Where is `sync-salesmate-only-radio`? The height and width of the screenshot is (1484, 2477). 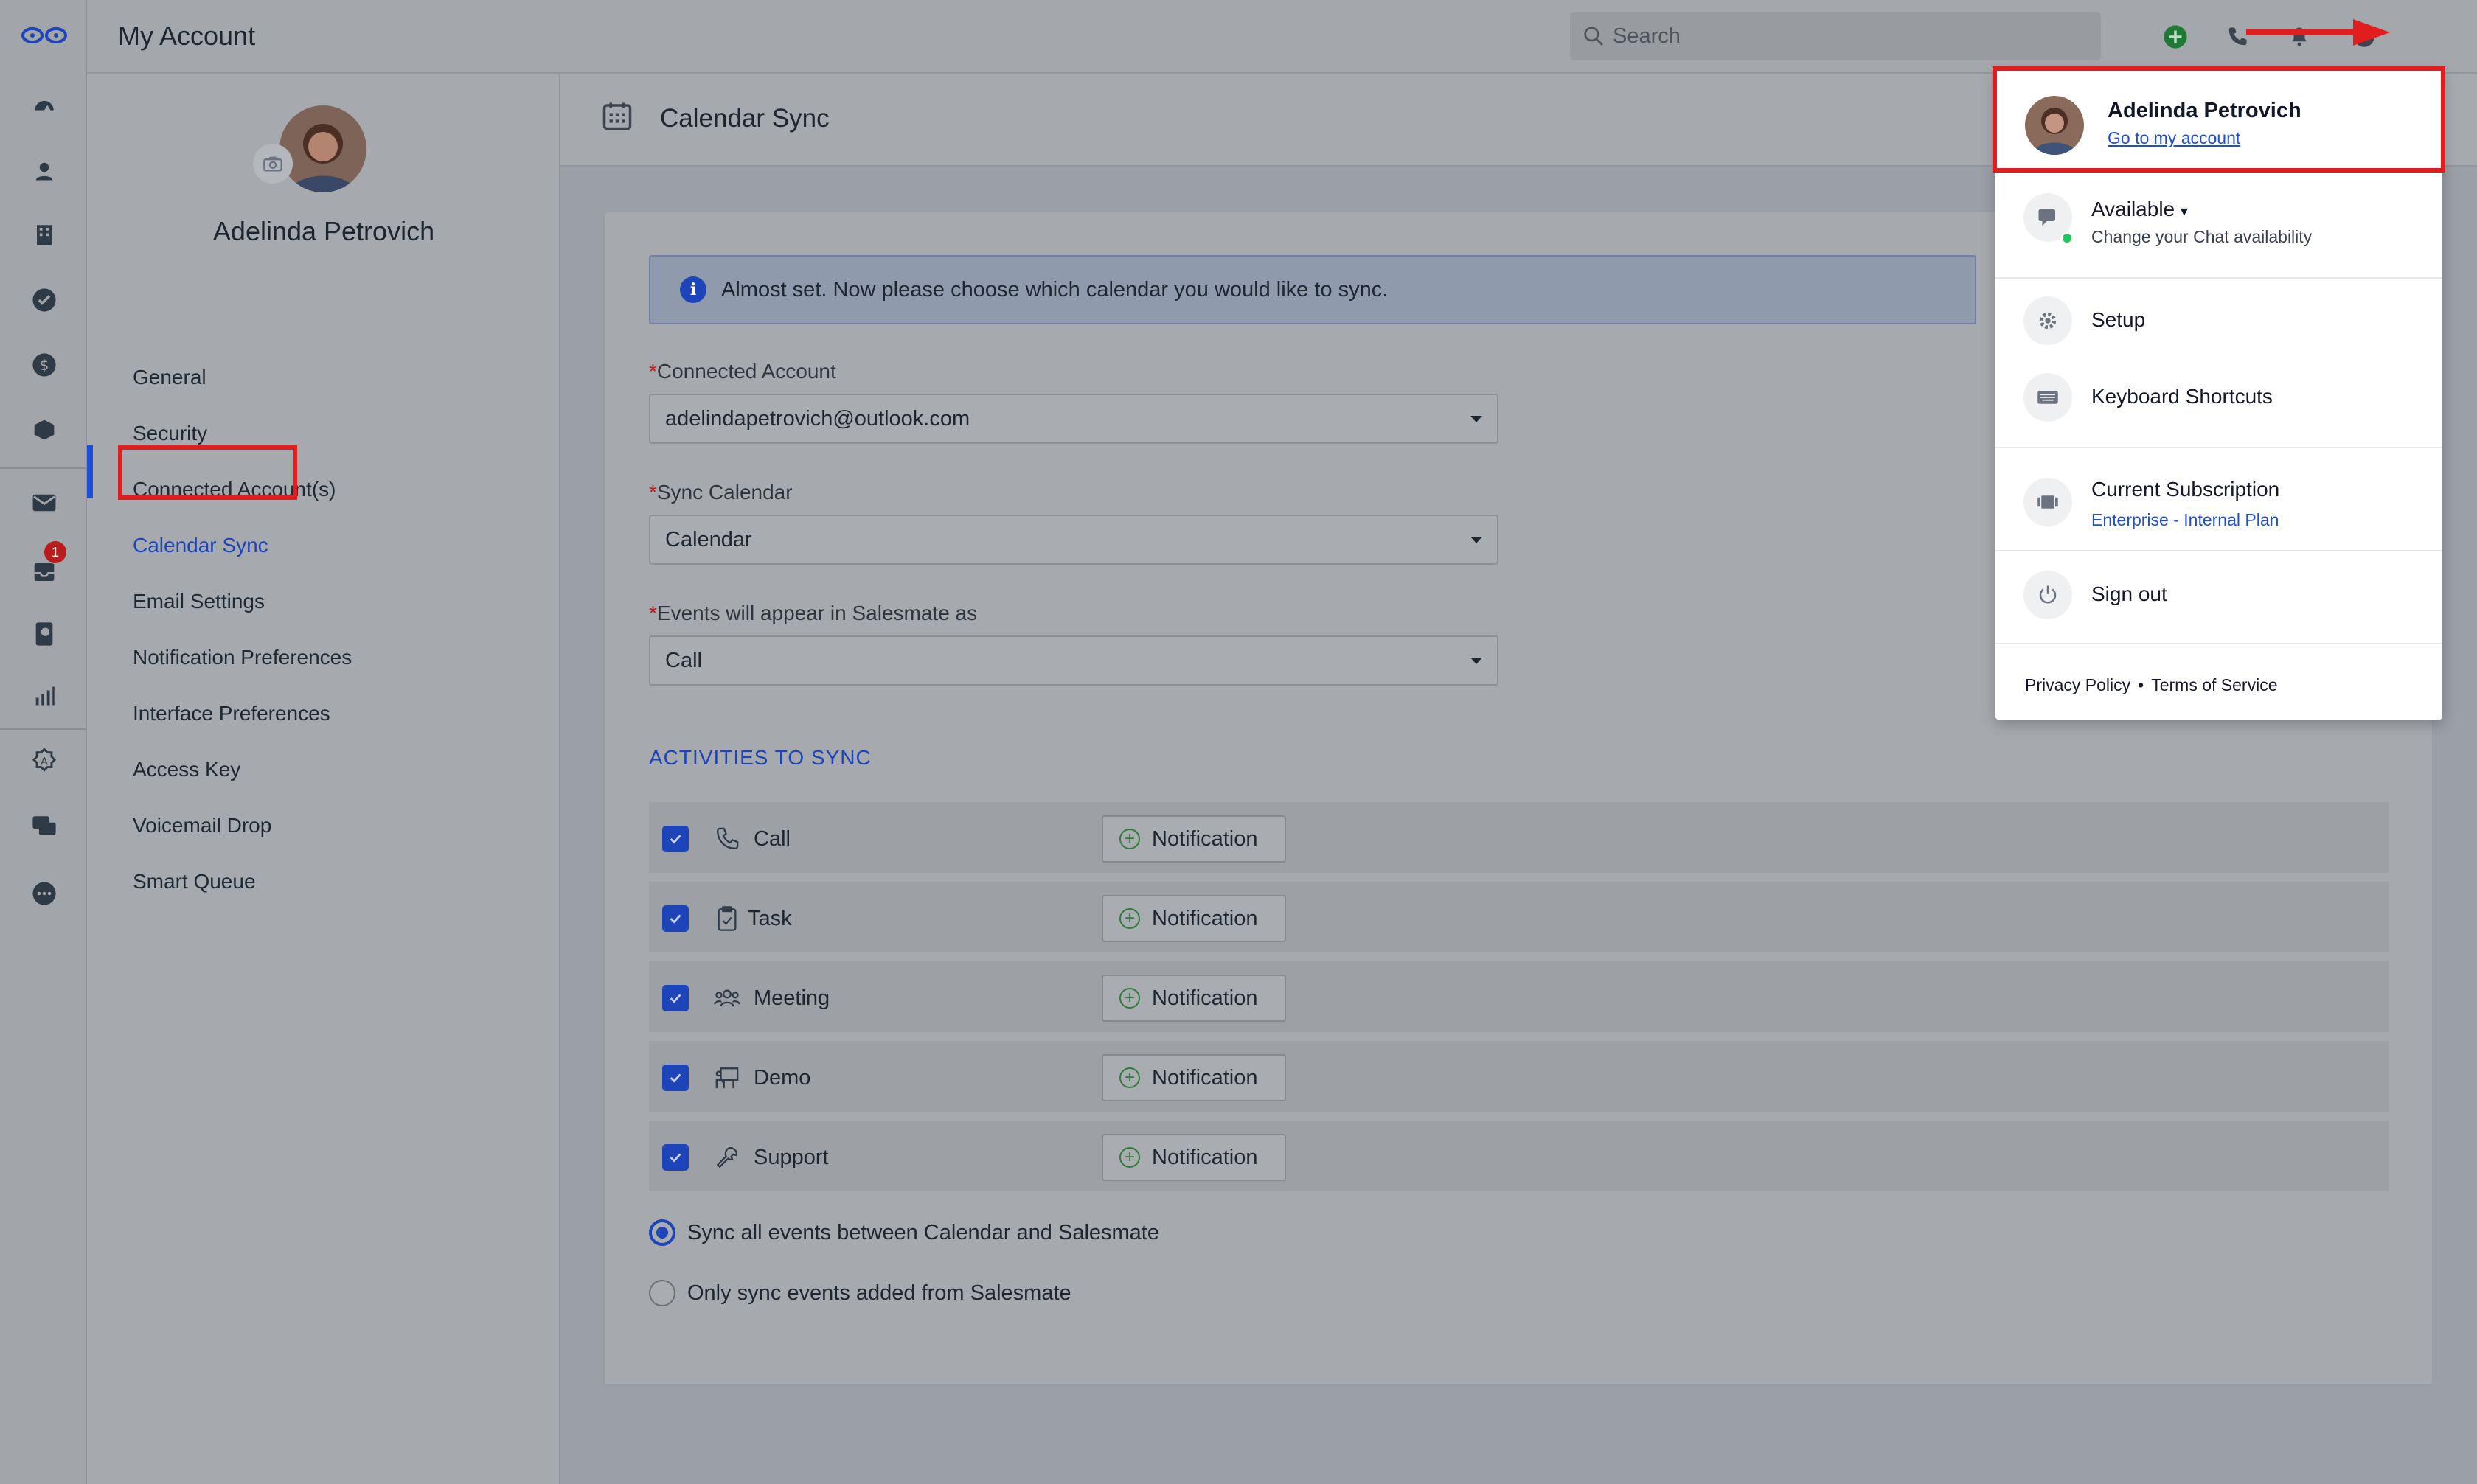 sync-salesmate-only-radio is located at coordinates (662, 1293).